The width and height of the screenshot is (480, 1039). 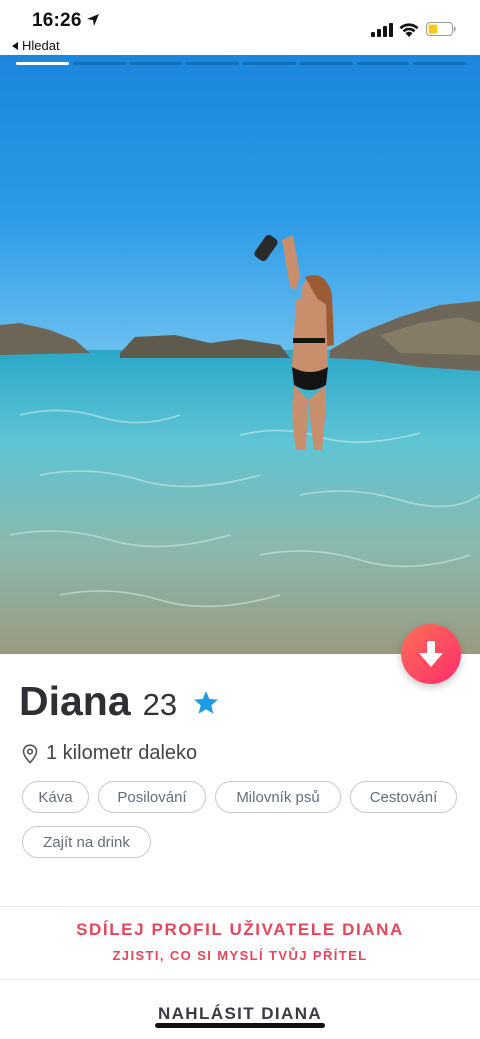 What do you see at coordinates (441, 29) in the screenshot?
I see `battery-icon` at bounding box center [441, 29].